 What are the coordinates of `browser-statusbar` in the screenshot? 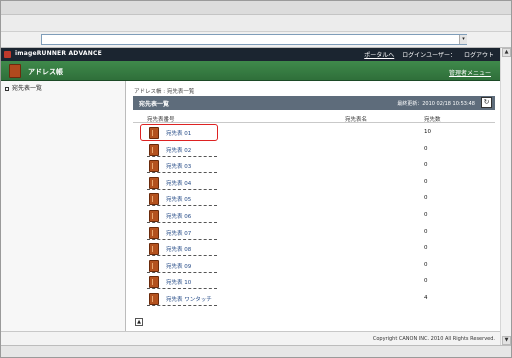 It's located at (256, 351).